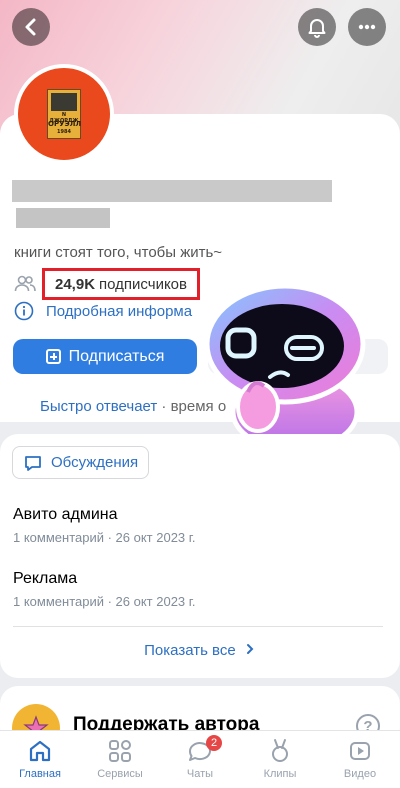  I want to click on bell-icon, so click(317, 28).